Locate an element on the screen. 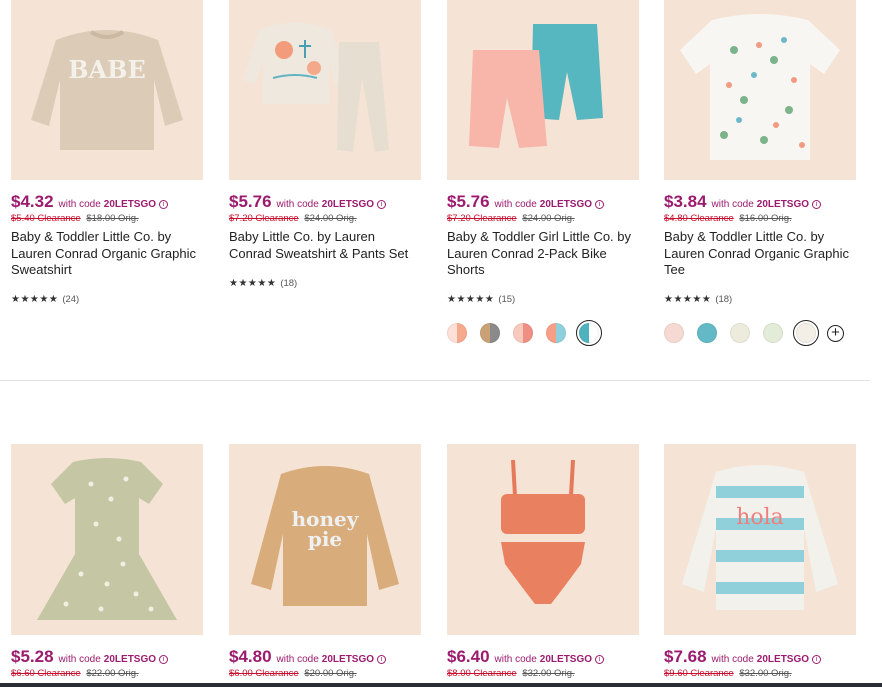 This screenshot has width=882, height=687. clearance-price: $8.00 Clearance is located at coordinates (482, 673).